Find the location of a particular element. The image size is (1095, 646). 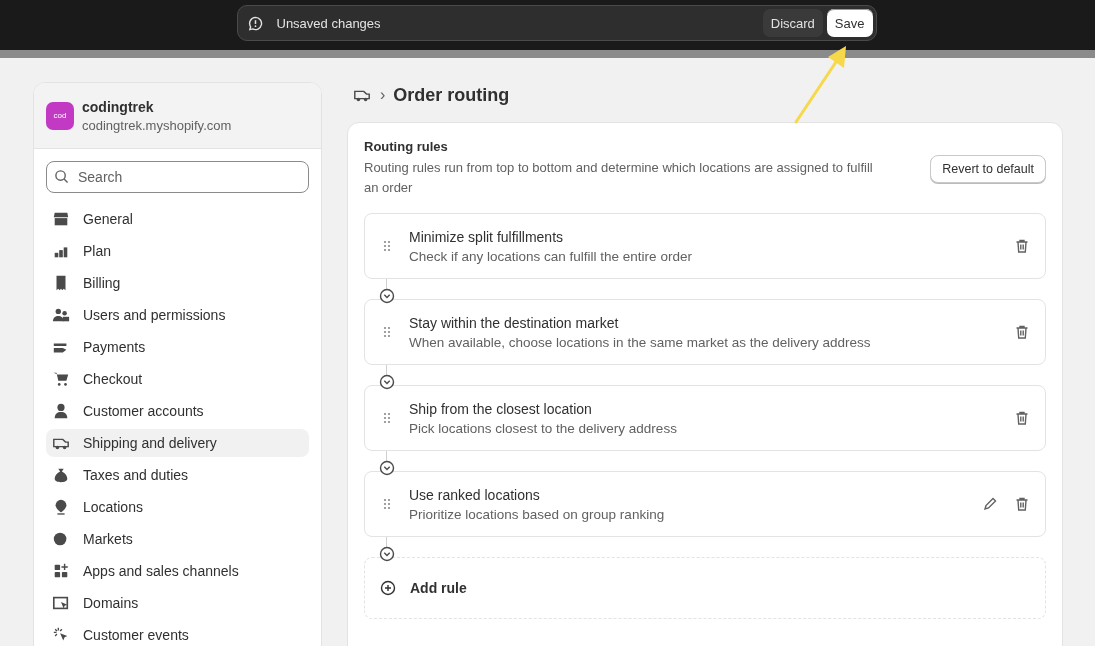

browser-window-icon is located at coordinates (61, 603).